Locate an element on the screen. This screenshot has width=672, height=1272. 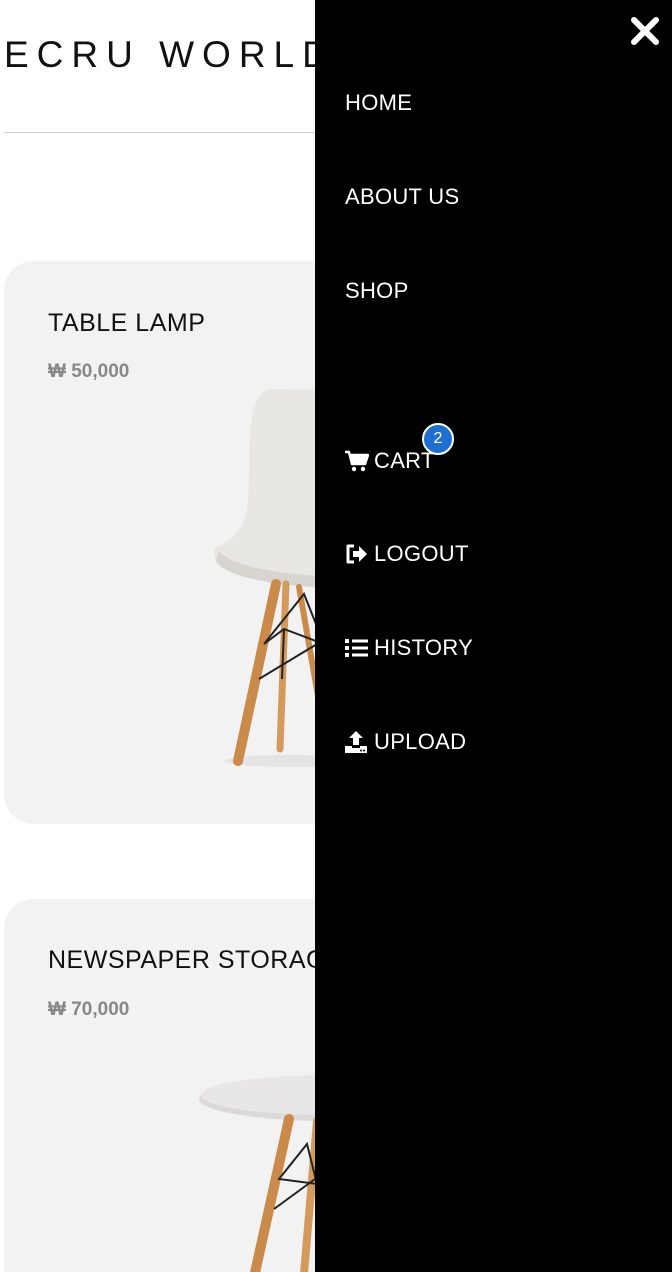
nav-label: SHOP is located at coordinates (377, 290).